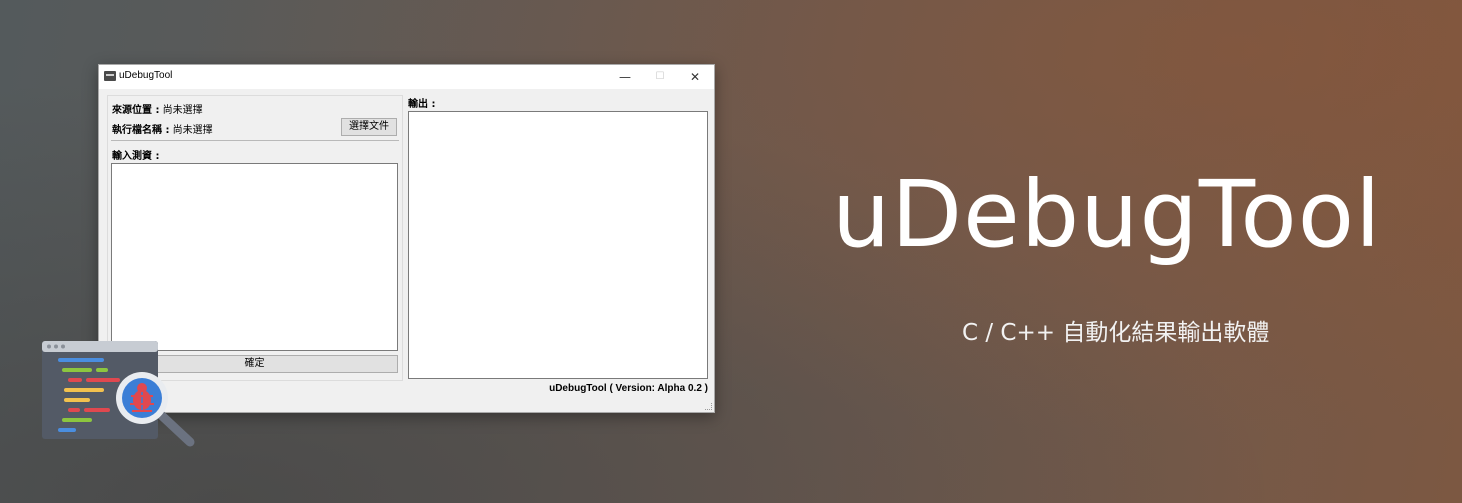 Image resolution: width=1462 pixels, height=503 pixels. I want to click on source-location-value: 尚未選擇, so click(182, 110).